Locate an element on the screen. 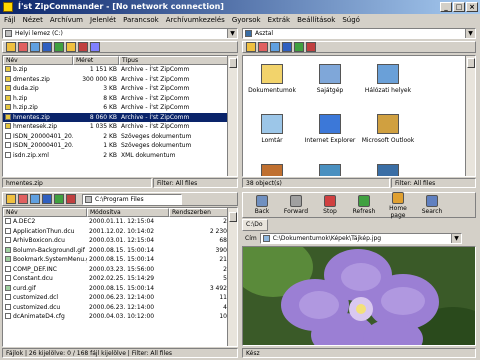  menu-item: Jelenlét is located at coordinates (103, 20).